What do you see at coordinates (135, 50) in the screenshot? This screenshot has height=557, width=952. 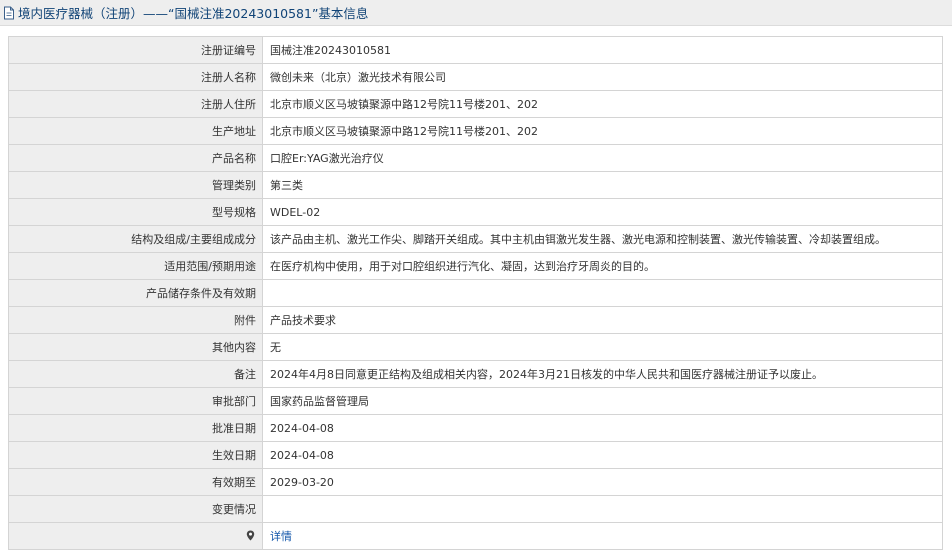 I see `field-label: 注册证编号` at bounding box center [135, 50].